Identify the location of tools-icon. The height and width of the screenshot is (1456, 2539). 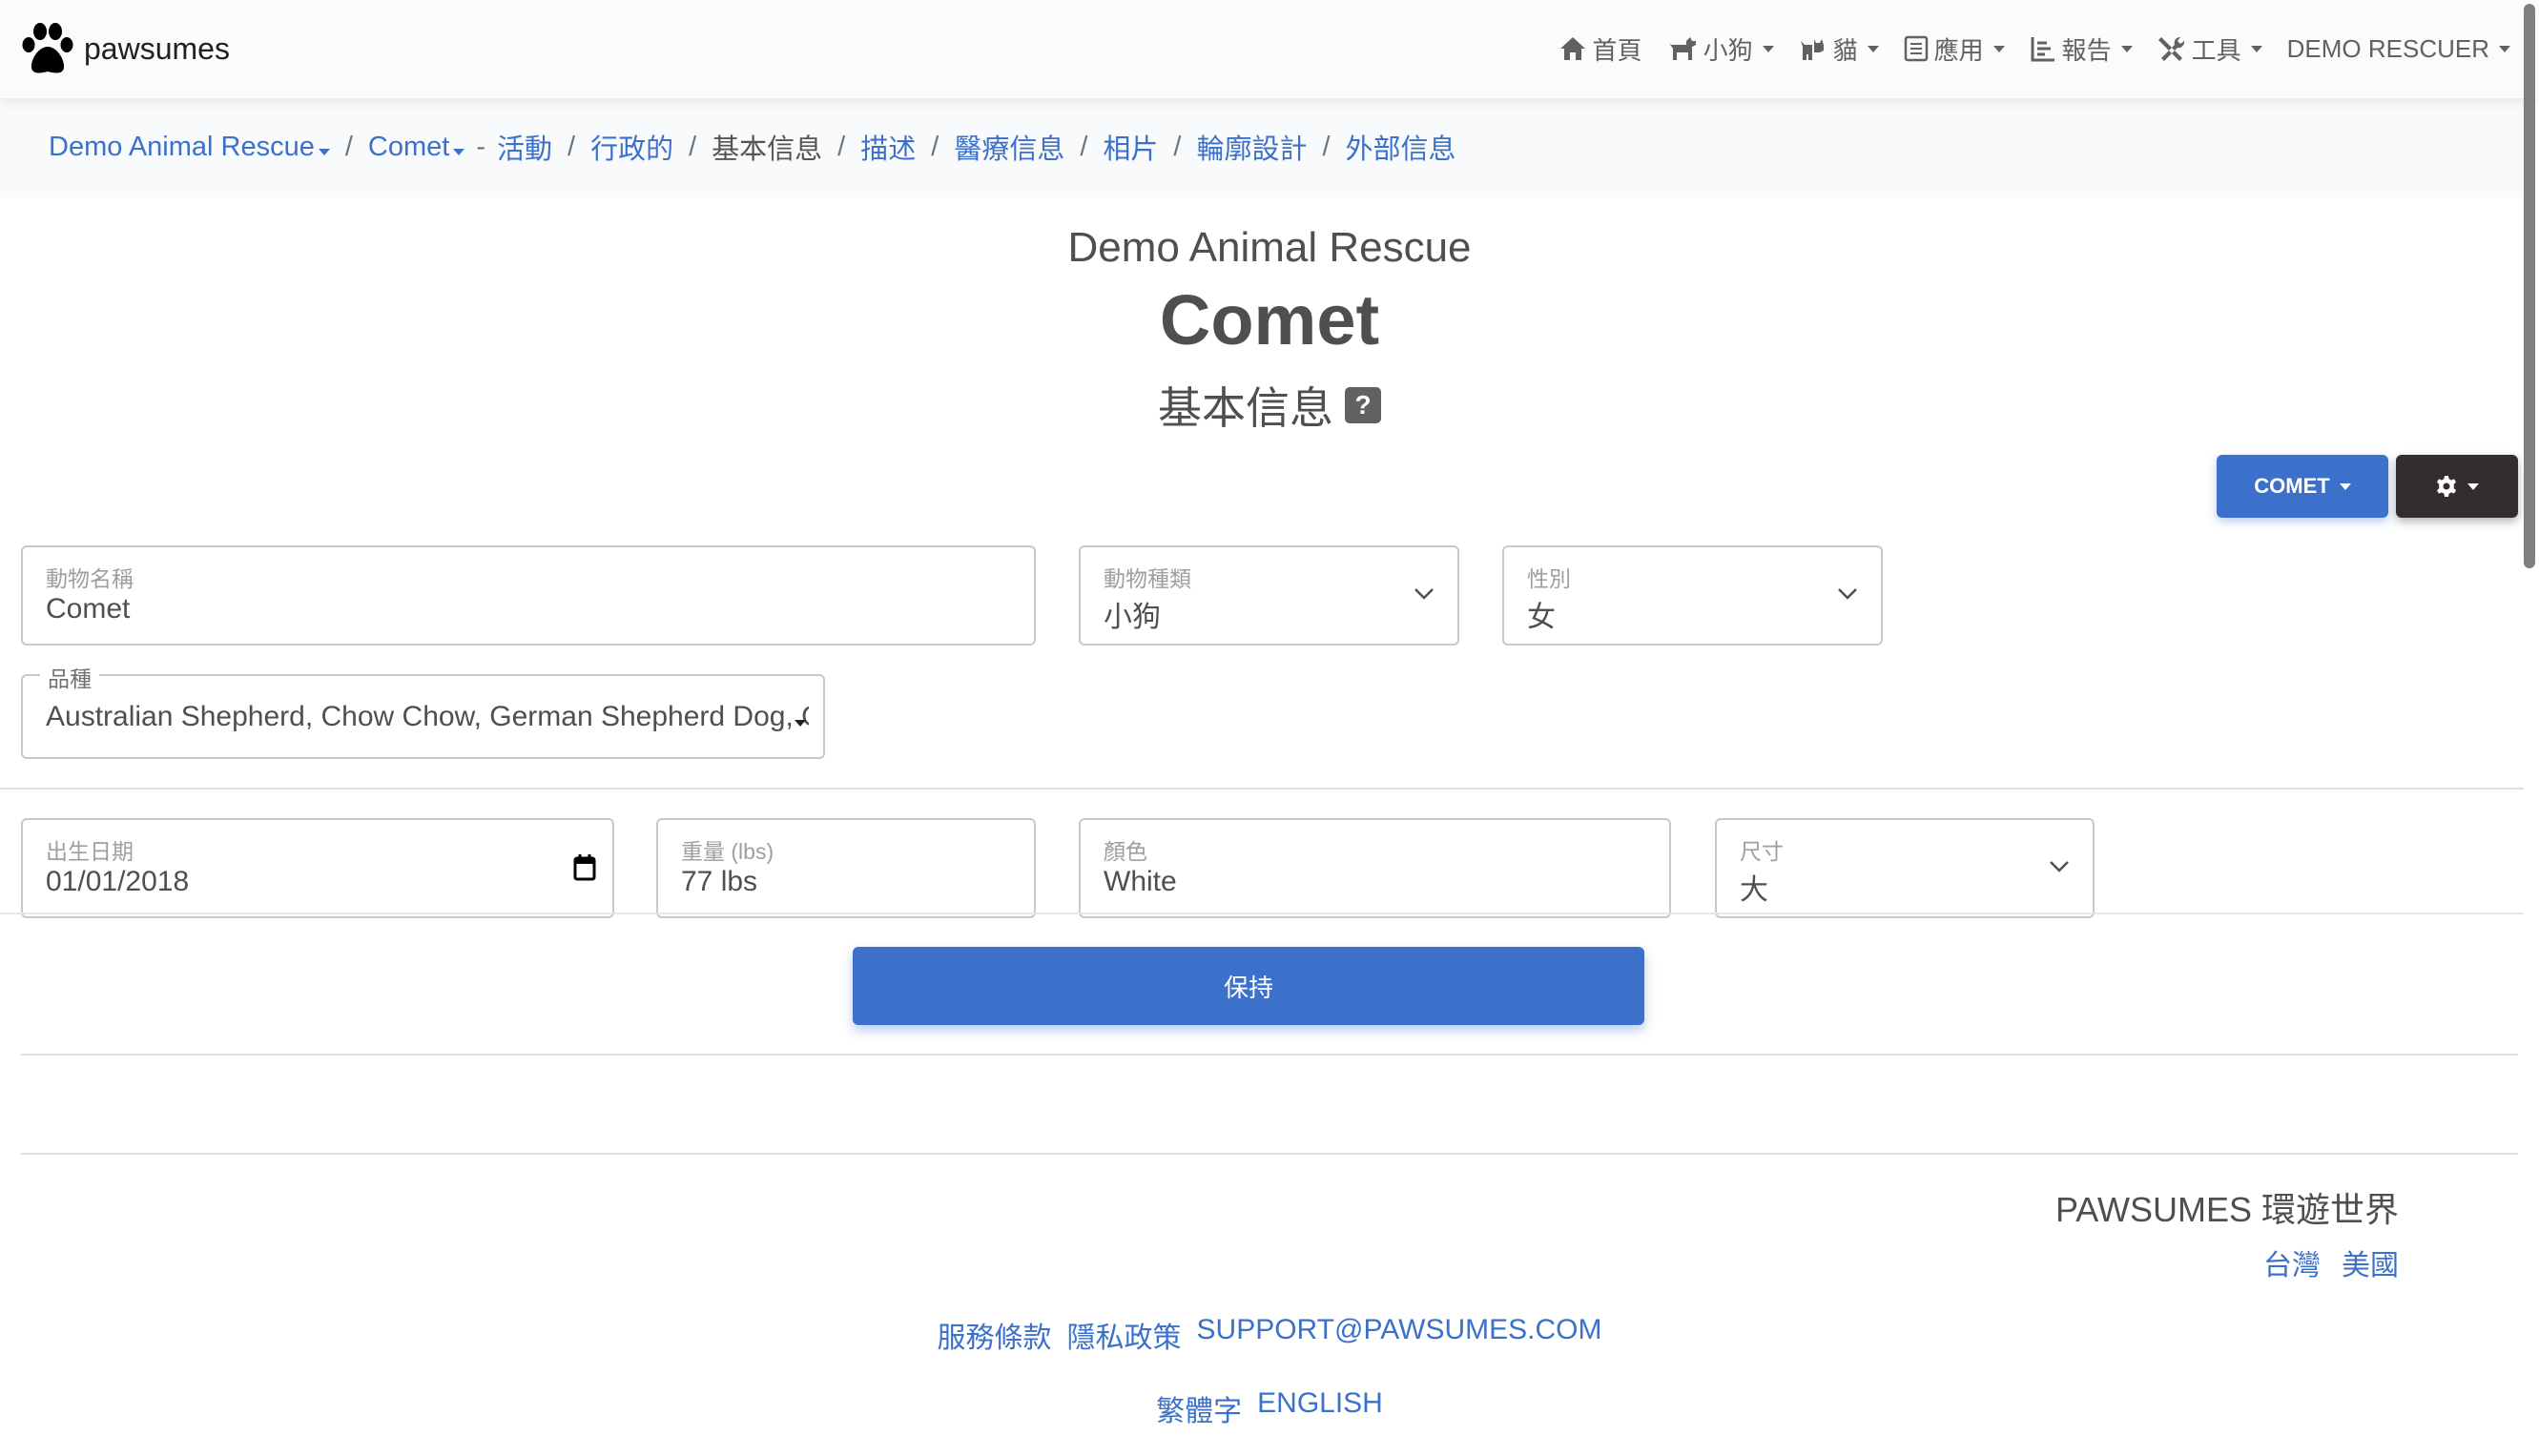
(2170, 48).